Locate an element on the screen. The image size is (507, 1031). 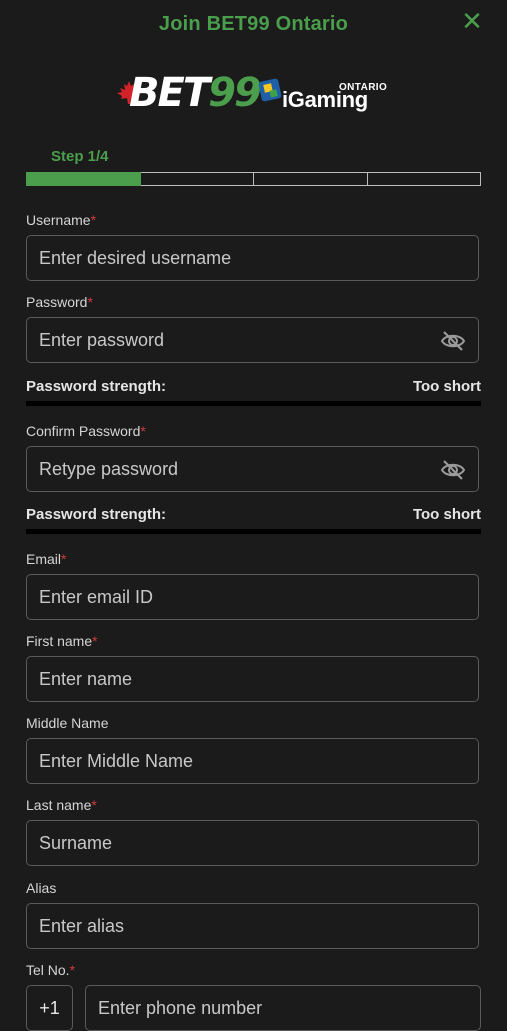
email-label: Email* is located at coordinates (46, 559).